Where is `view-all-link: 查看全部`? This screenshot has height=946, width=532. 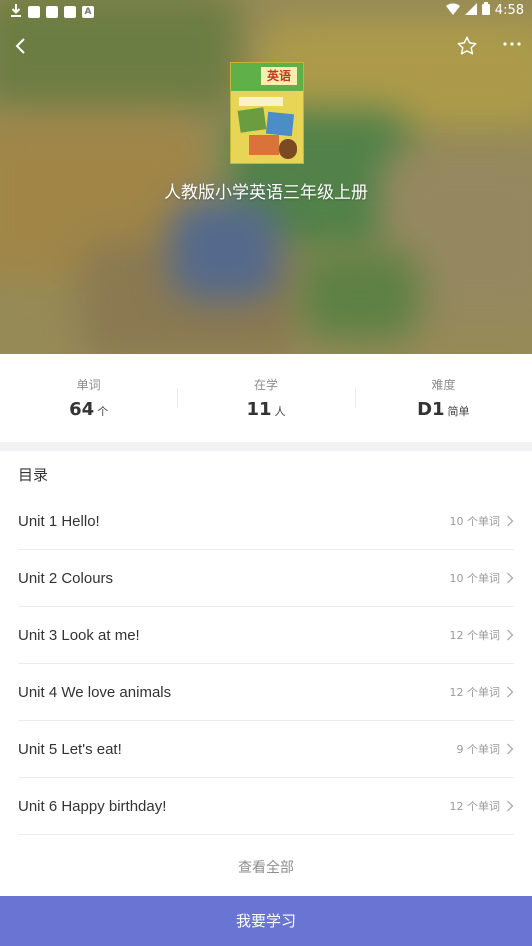 view-all-link: 查看全部 is located at coordinates (266, 867).